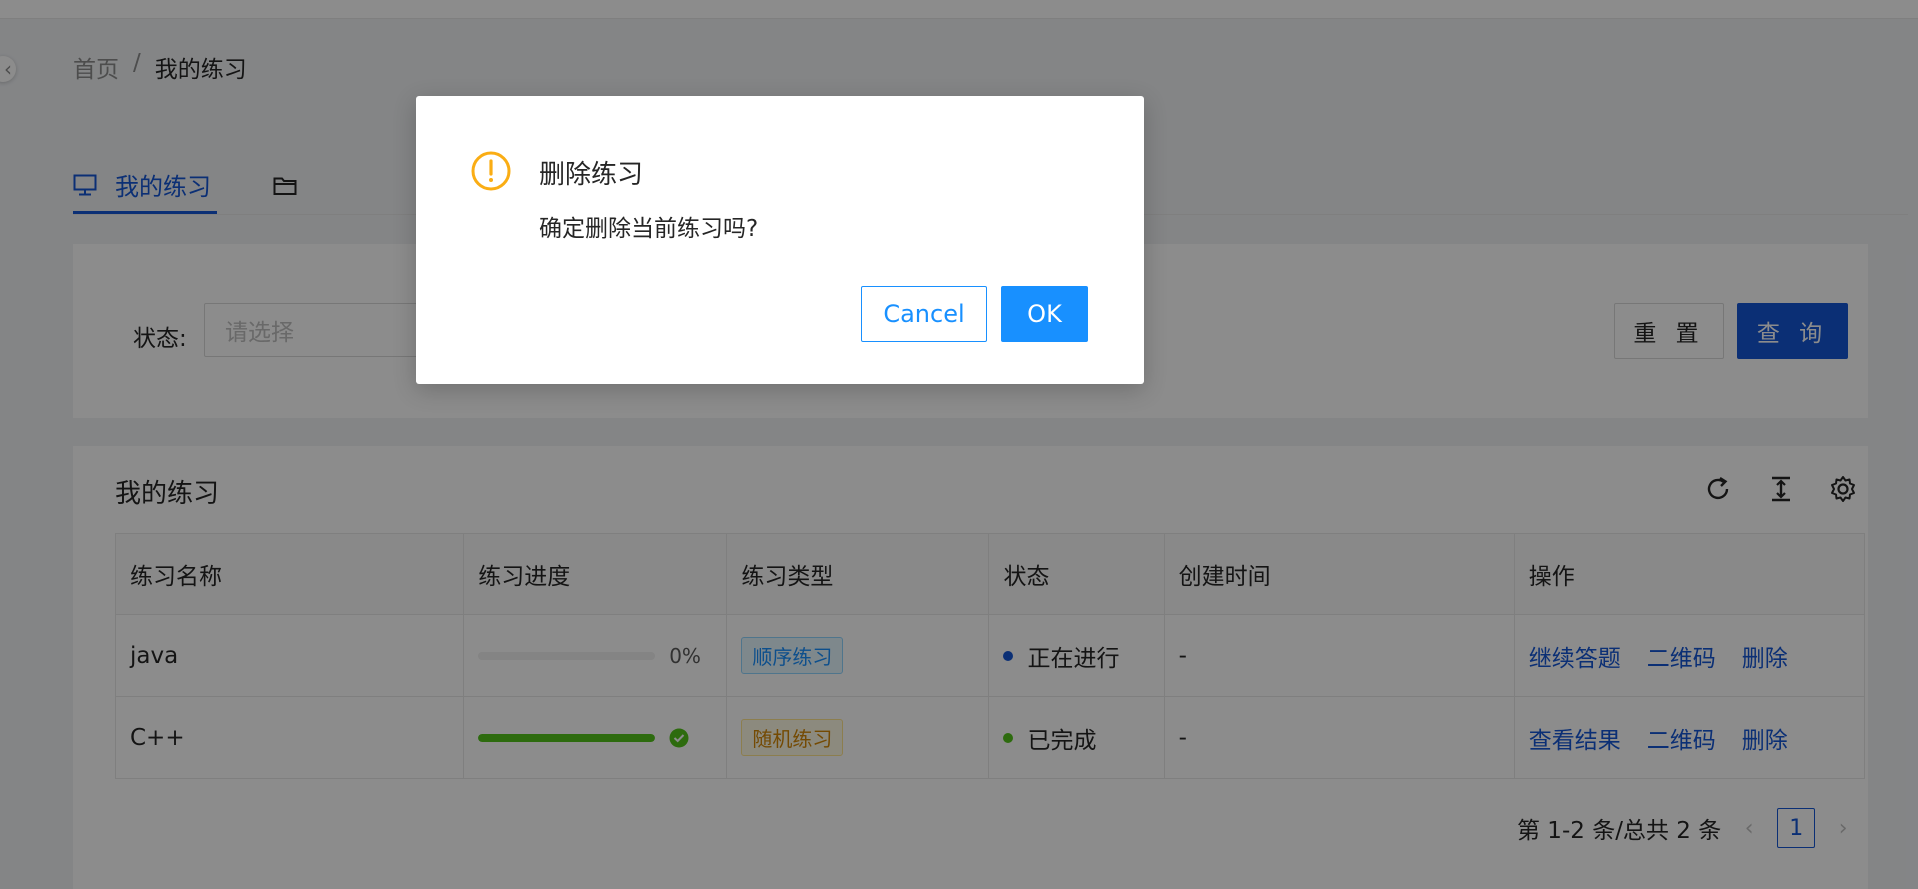 This screenshot has height=889, width=1918. Describe the element at coordinates (491, 171) in the screenshot. I see `exclamation-circle-icon` at that location.